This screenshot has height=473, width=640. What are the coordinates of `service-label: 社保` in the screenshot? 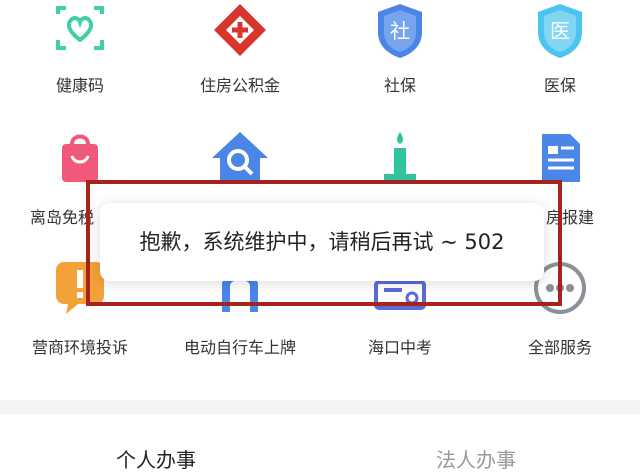 It's located at (399, 85).